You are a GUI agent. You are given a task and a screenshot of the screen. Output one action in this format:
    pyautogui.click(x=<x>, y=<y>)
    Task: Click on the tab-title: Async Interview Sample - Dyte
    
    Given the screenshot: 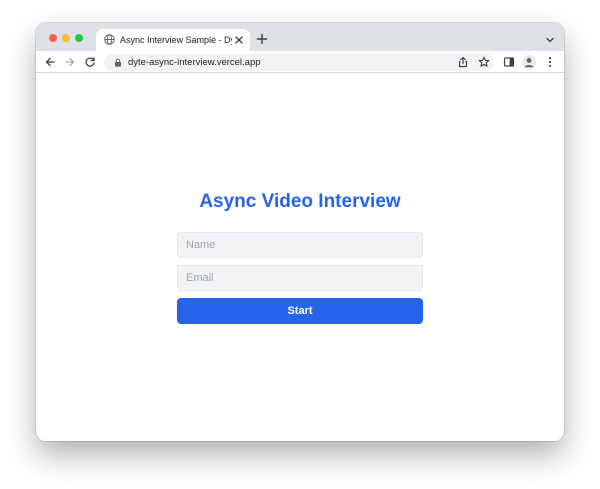 What is the action you would take?
    pyautogui.click(x=176, y=40)
    